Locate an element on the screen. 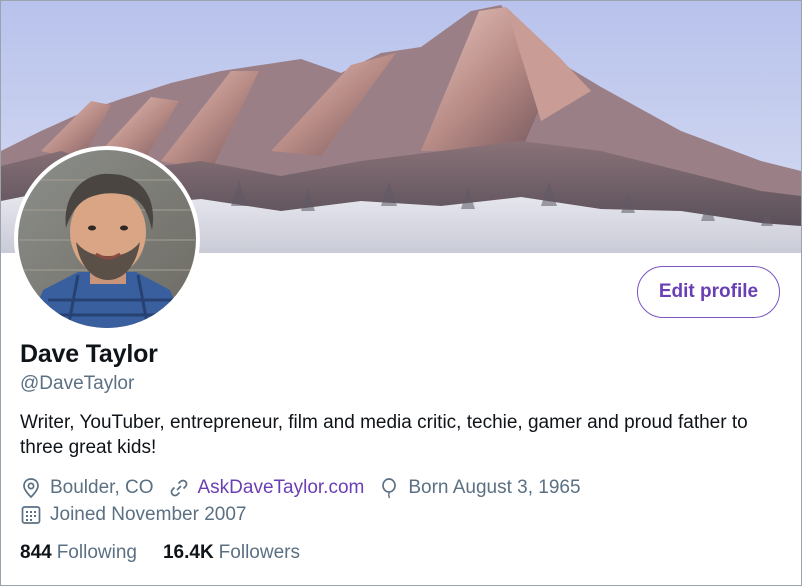  balloon-icon is located at coordinates (389, 488).